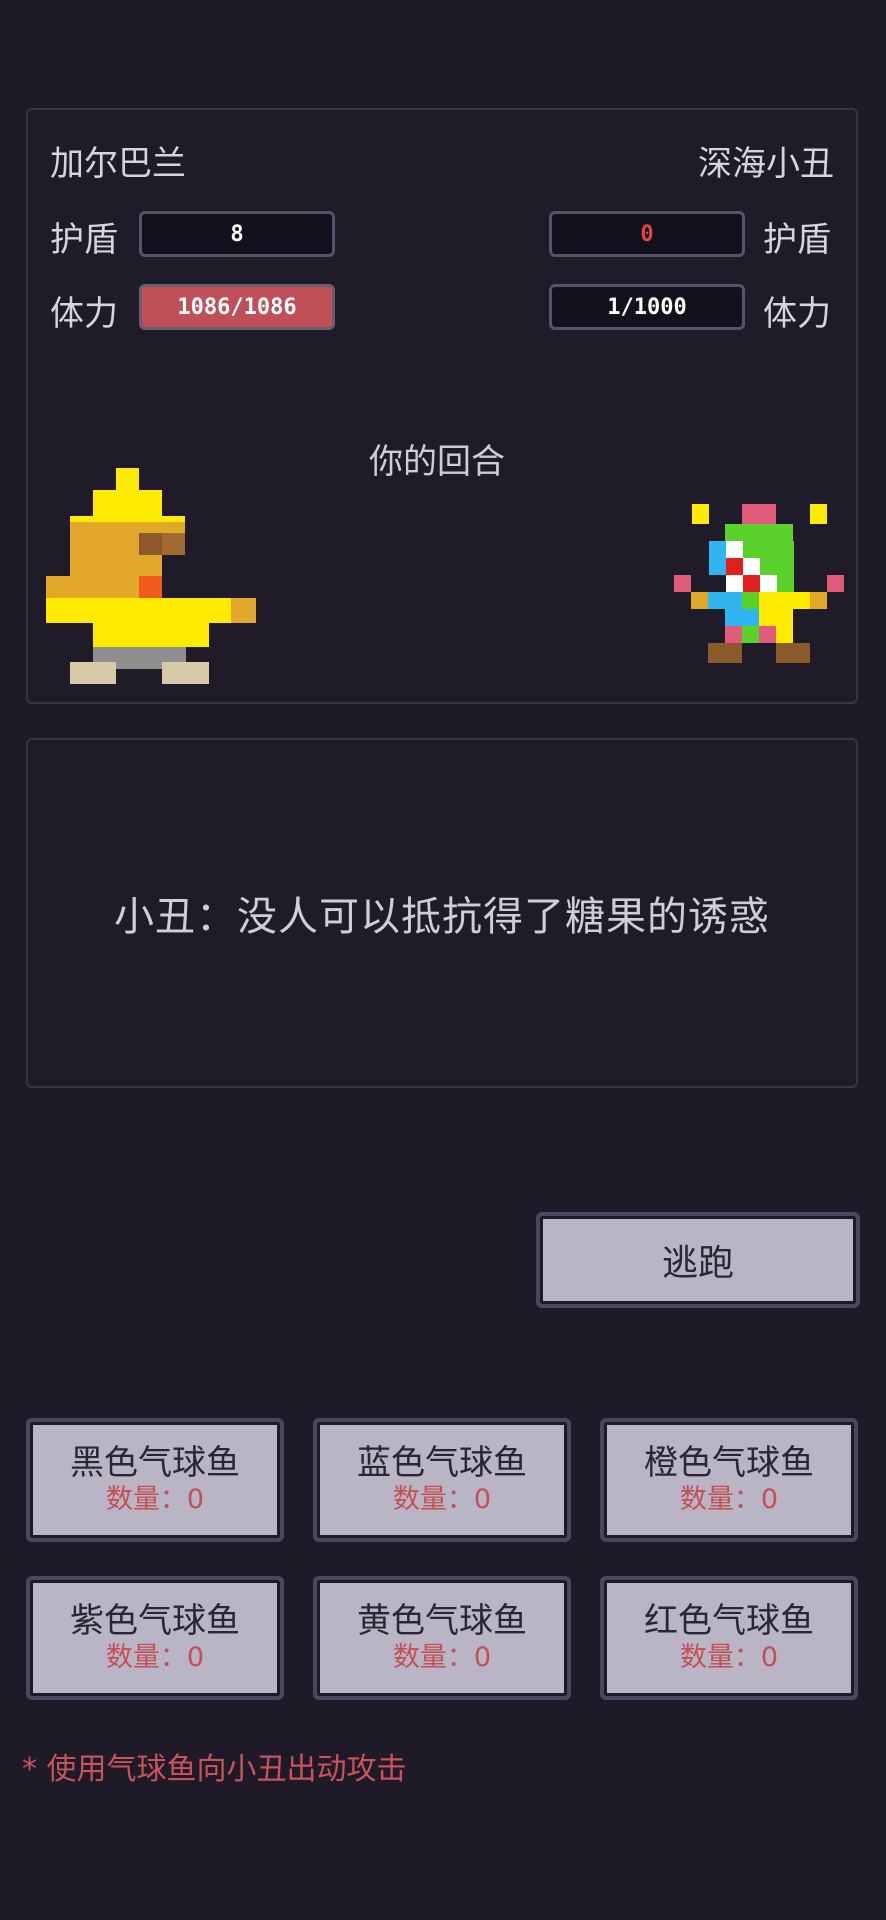 The width and height of the screenshot is (886, 1920). I want to click on flee-button: 逃跑, so click(698, 1260).